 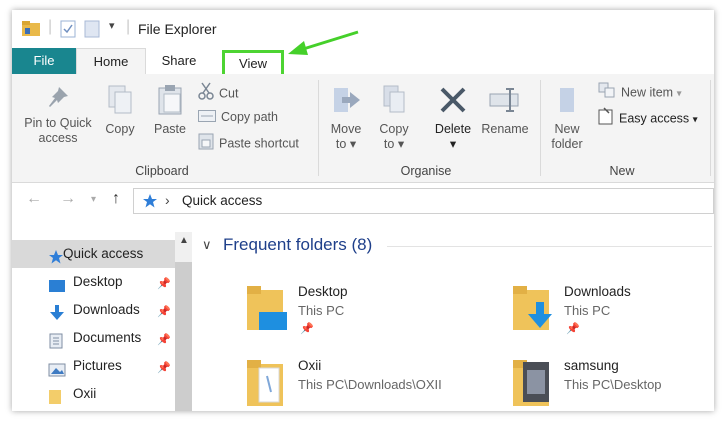 I want to click on sidebar-item-oxii: Oxii, so click(x=93, y=394).